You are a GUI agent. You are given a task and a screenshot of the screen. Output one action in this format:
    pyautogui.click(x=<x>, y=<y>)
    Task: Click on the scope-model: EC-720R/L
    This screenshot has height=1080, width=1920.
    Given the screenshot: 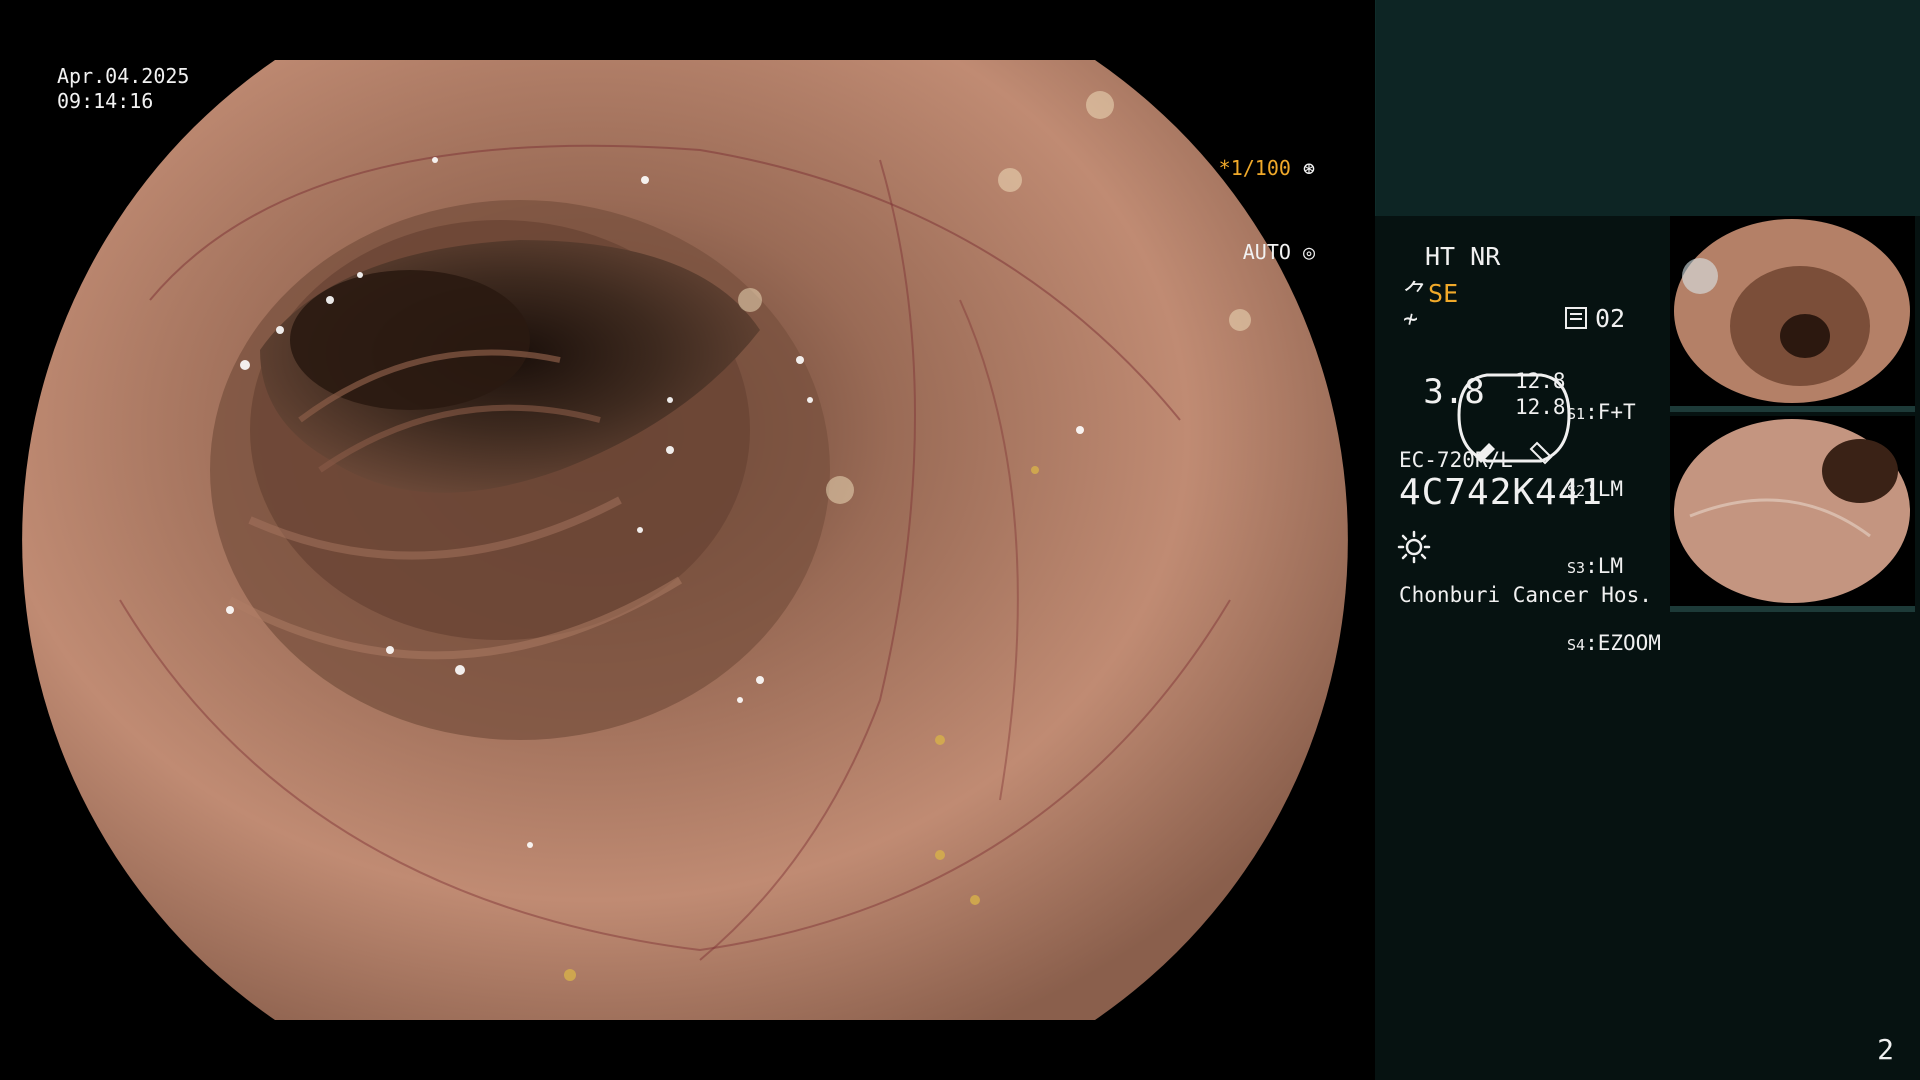 What is the action you would take?
    pyautogui.click(x=1456, y=460)
    